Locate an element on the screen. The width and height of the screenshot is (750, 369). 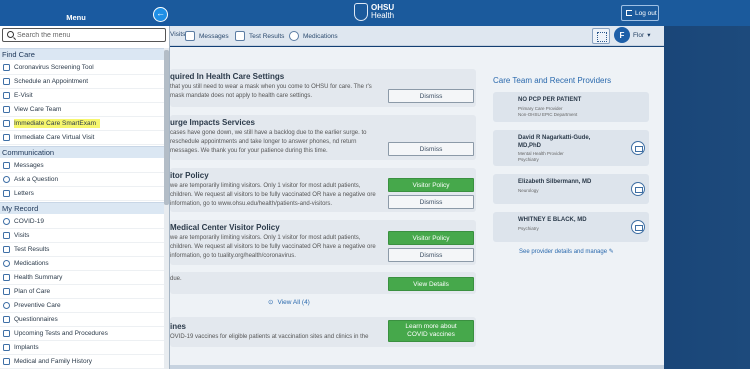
provider-department: Psychiatry is located at coordinates (528, 159).